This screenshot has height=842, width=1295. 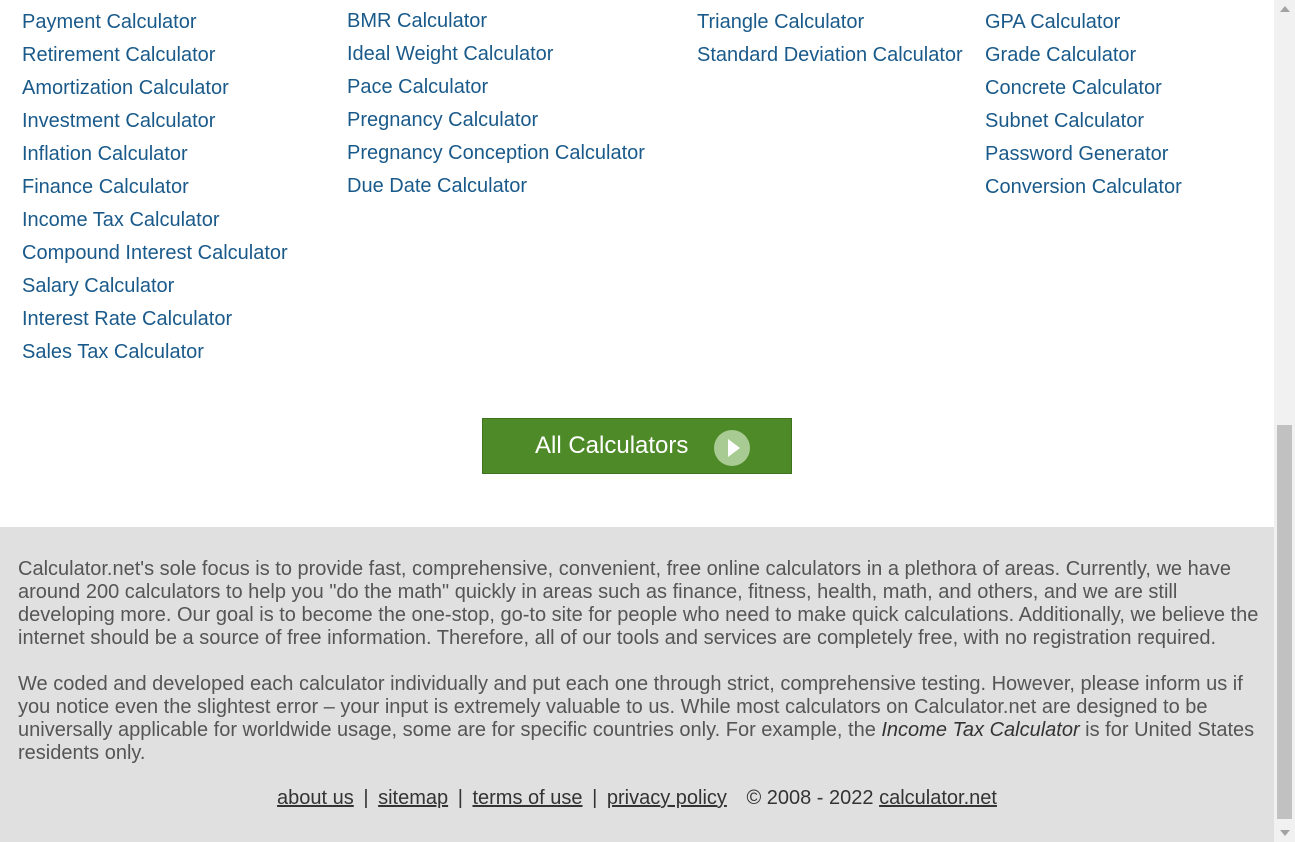 I want to click on link-bmr-calculator: BMR Calculator, so click(x=496, y=21).